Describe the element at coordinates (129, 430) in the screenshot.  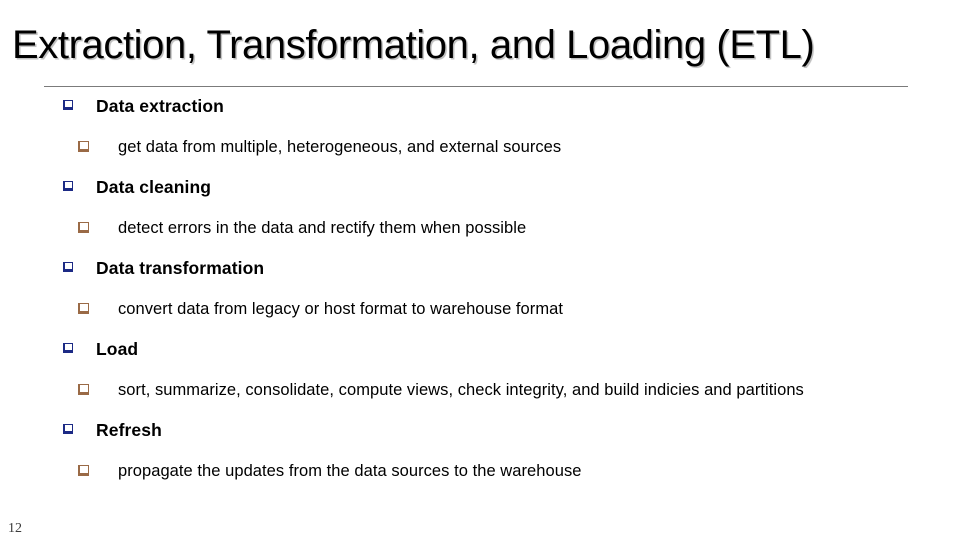
I see `list-item-label: Refresh` at that location.